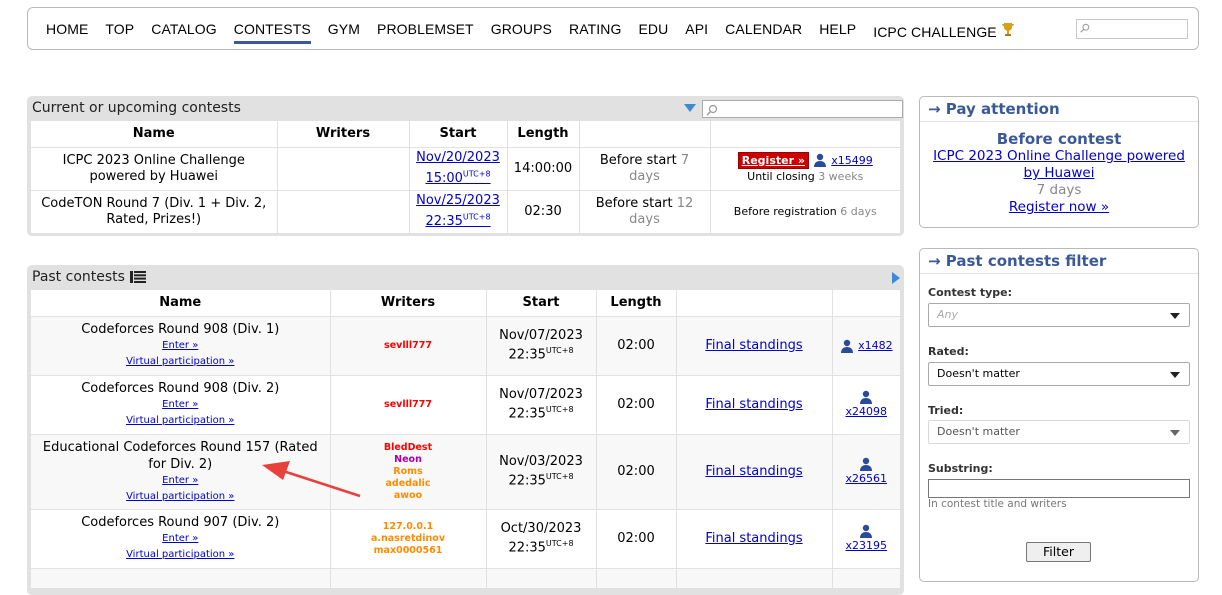 The width and height of the screenshot is (1222, 595). I want to click on register-now-link: Register now », so click(1059, 207).